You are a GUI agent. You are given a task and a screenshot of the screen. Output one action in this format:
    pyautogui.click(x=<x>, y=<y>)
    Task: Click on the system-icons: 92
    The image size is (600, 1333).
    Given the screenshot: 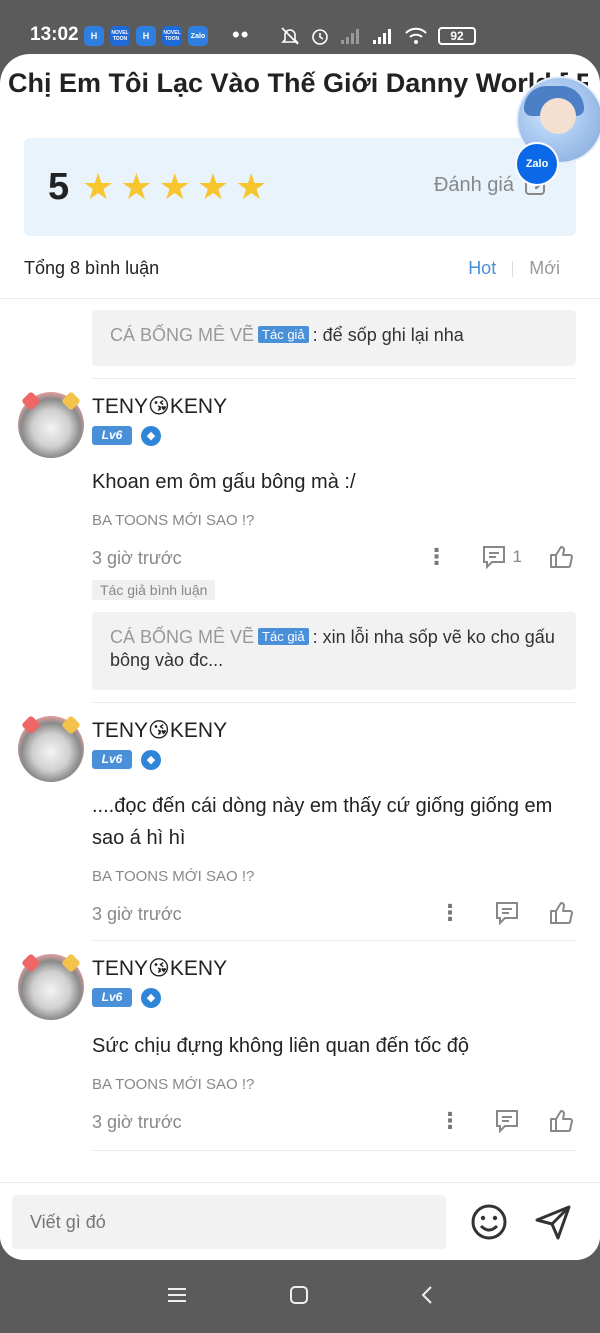 What is the action you would take?
    pyautogui.click(x=378, y=36)
    